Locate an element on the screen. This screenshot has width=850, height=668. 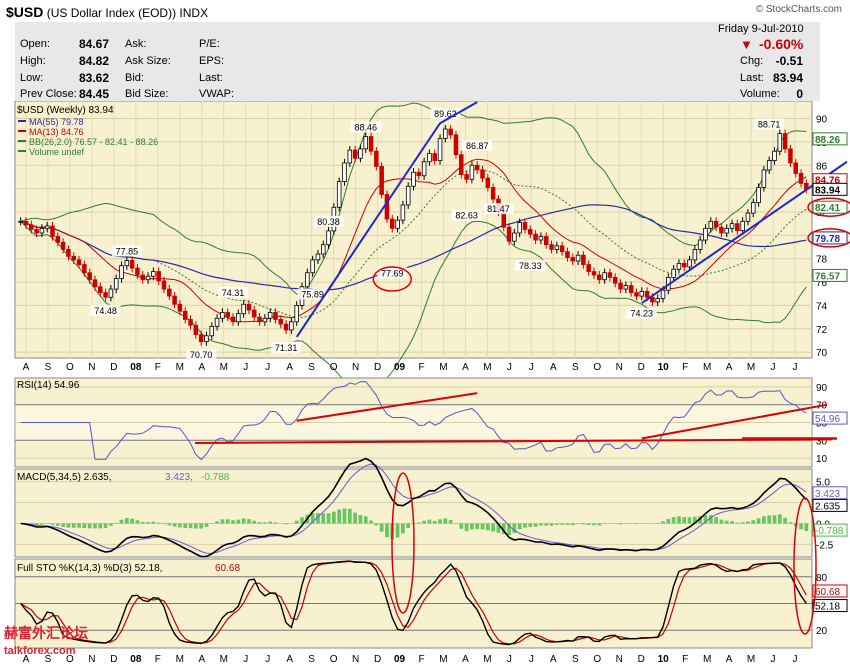
price-value-tag-label: 88.26 is located at coordinates (827, 140).